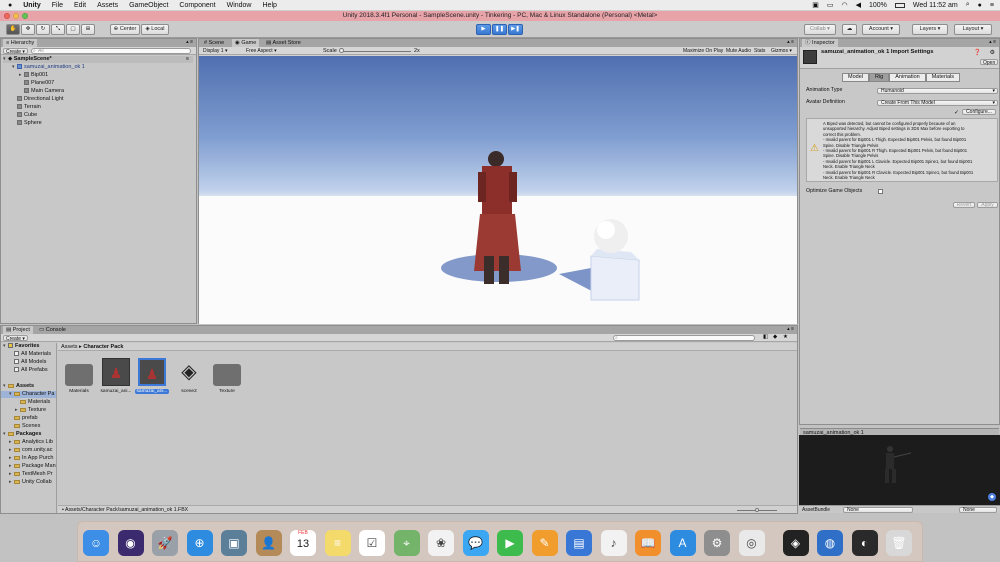 This screenshot has height=562, width=1000. What do you see at coordinates (937, 103) in the screenshot?
I see `avatar-definition-dropdown: Create From This Model ▾` at bounding box center [937, 103].